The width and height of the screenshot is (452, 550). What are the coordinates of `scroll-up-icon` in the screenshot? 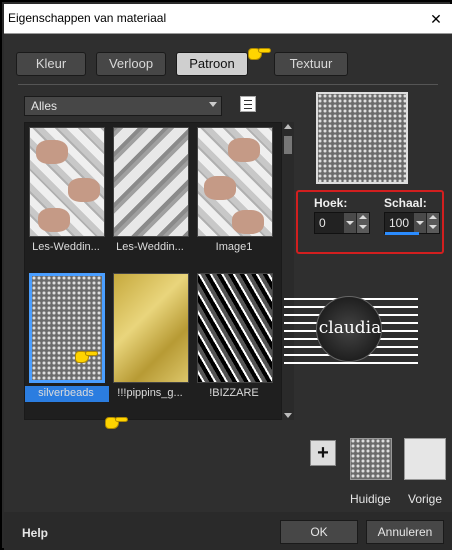 It's located at (288, 126).